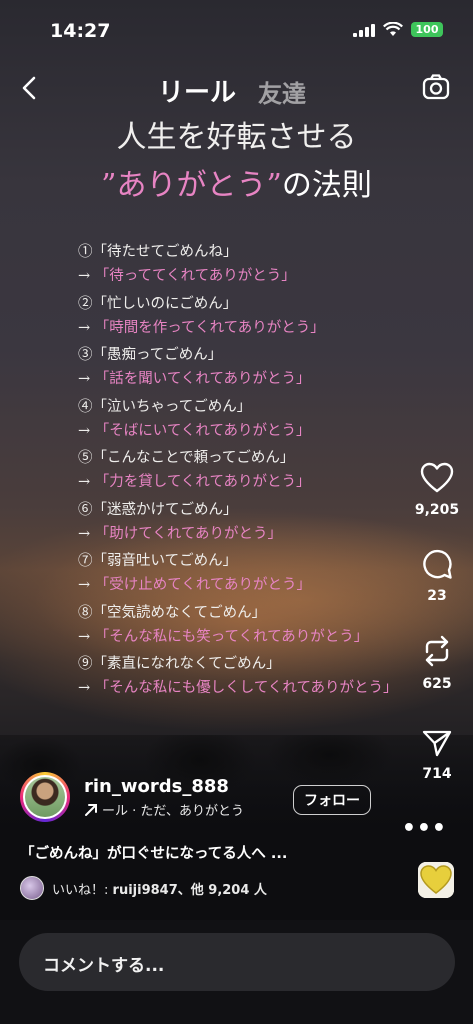 This screenshot has width=473, height=1024. I want to click on liked-by-row: いいね！: ruiji9847、他 9,204 人, so click(143, 888).